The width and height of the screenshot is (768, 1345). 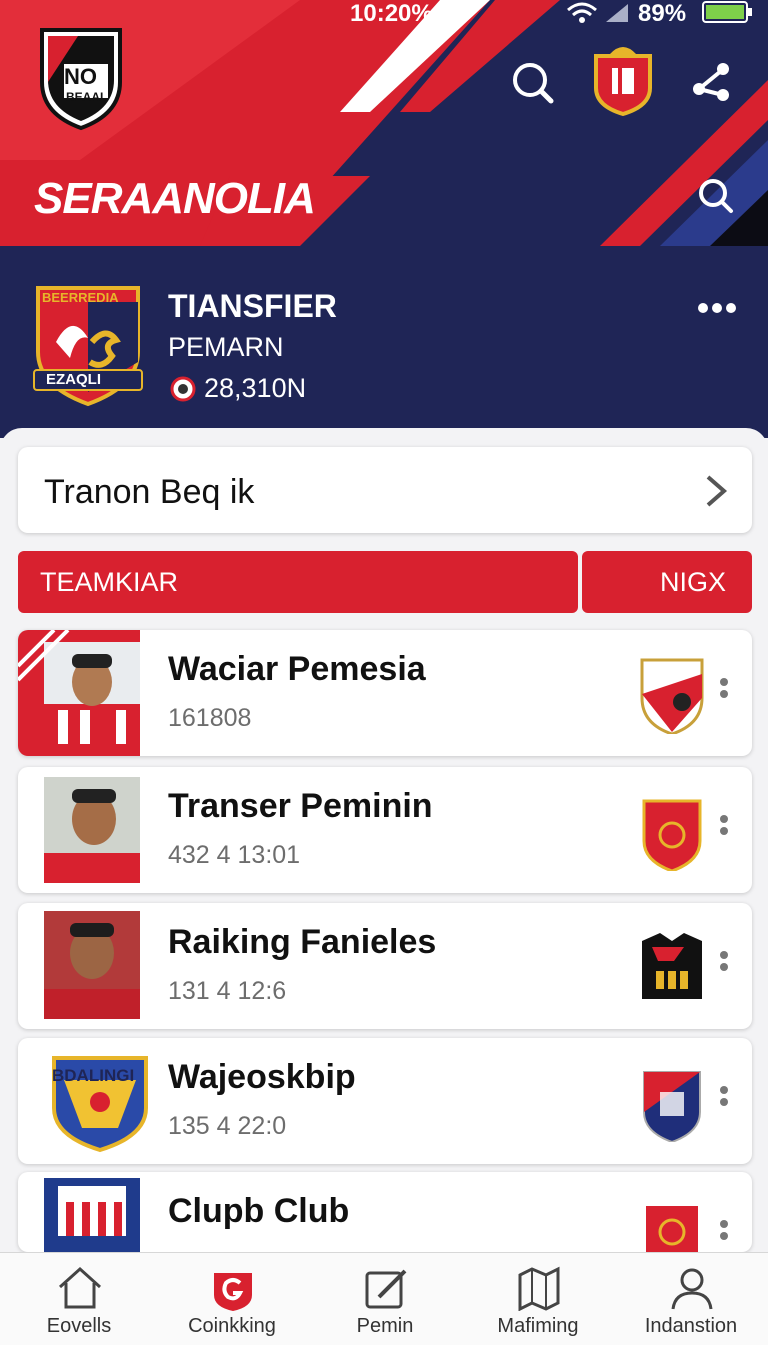 What do you see at coordinates (298, 582) in the screenshot?
I see `tab-teamkiar: TEAMKIAR` at bounding box center [298, 582].